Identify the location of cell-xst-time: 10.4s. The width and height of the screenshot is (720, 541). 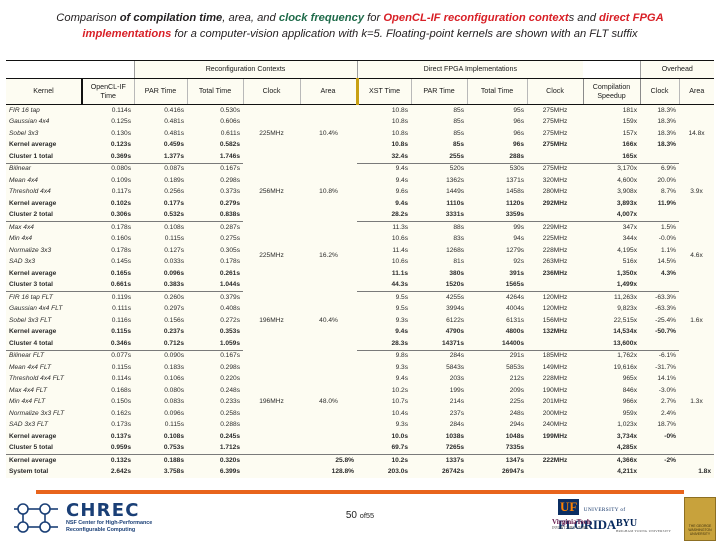
(400, 413).